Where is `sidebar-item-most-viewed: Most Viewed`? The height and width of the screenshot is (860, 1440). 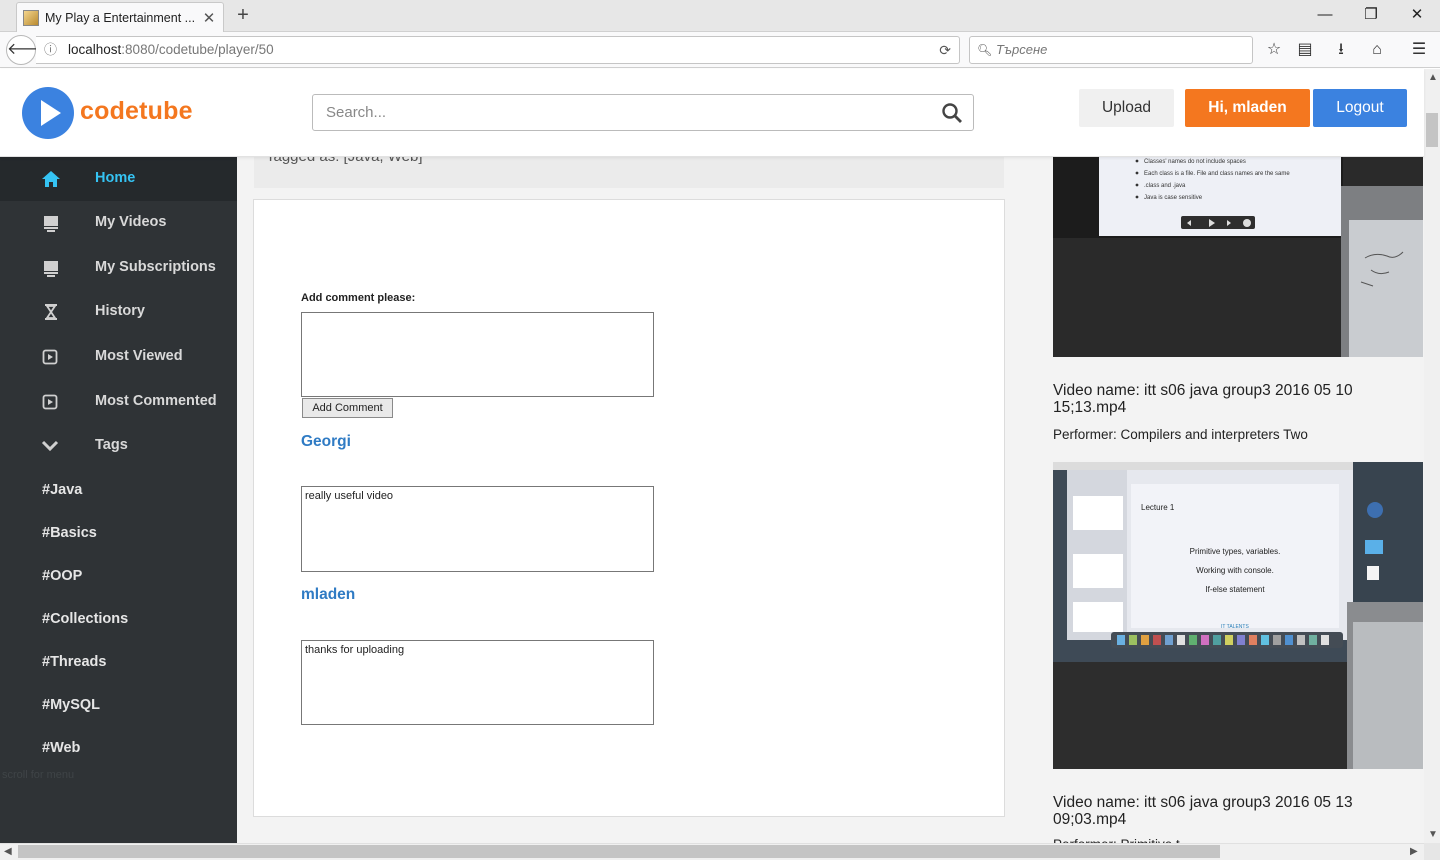 sidebar-item-most-viewed: Most Viewed is located at coordinates (118, 357).